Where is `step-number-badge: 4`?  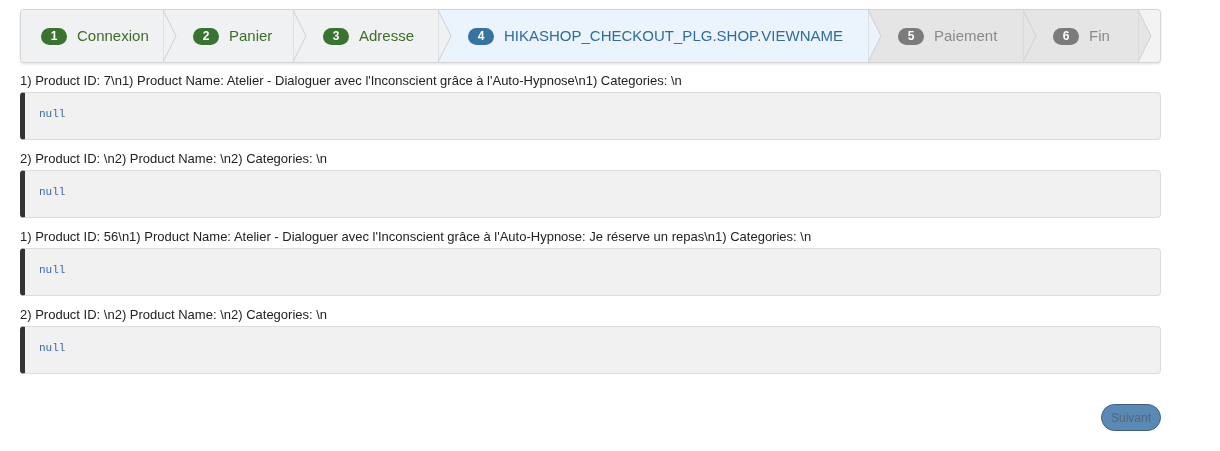 step-number-badge: 4 is located at coordinates (481, 36).